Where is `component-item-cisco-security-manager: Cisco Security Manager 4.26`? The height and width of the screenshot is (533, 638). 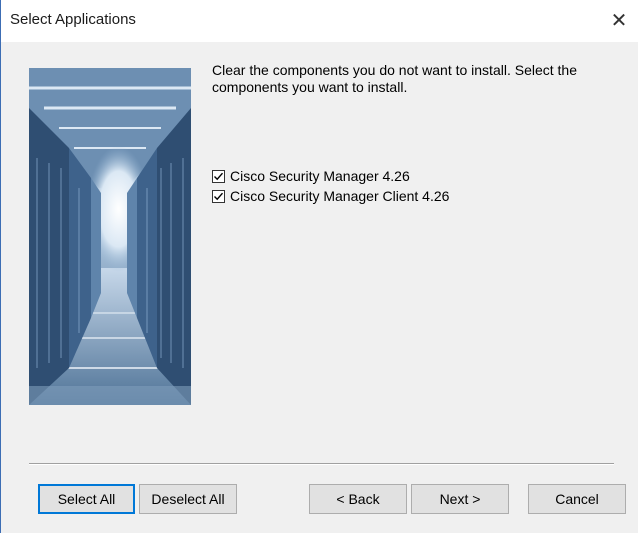 component-item-cisco-security-manager: Cisco Security Manager 4.26 is located at coordinates (330, 176).